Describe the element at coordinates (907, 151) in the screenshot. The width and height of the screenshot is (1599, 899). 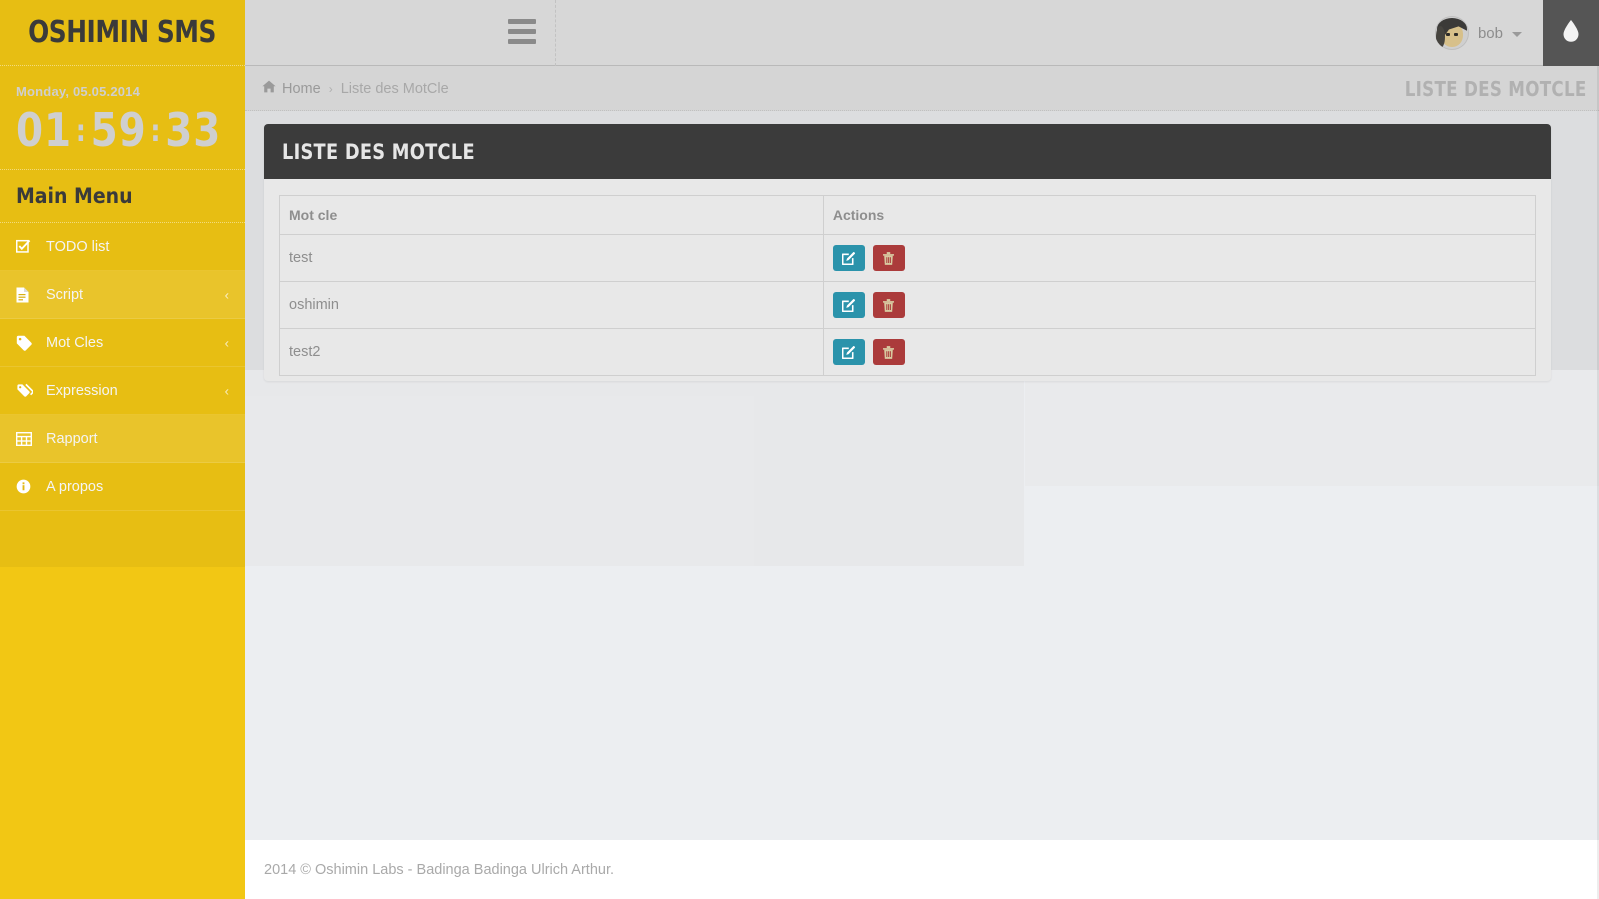
I see `panel-header: LISTE DES MOTCLE` at that location.